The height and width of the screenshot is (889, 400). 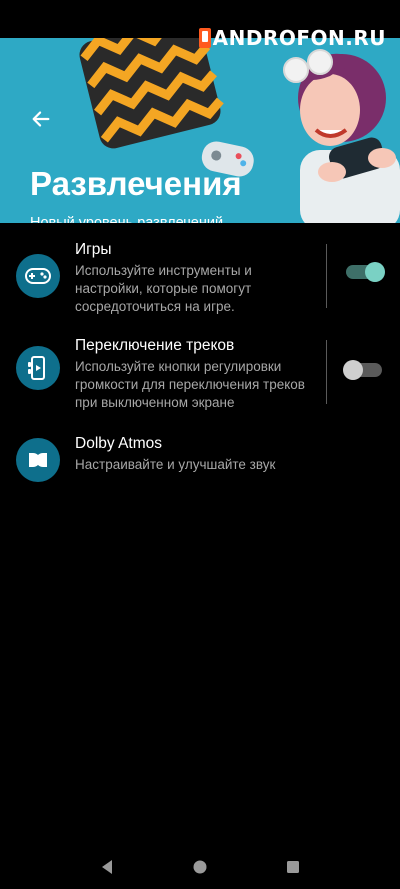 I want to click on games-toggle, so click(x=365, y=272).